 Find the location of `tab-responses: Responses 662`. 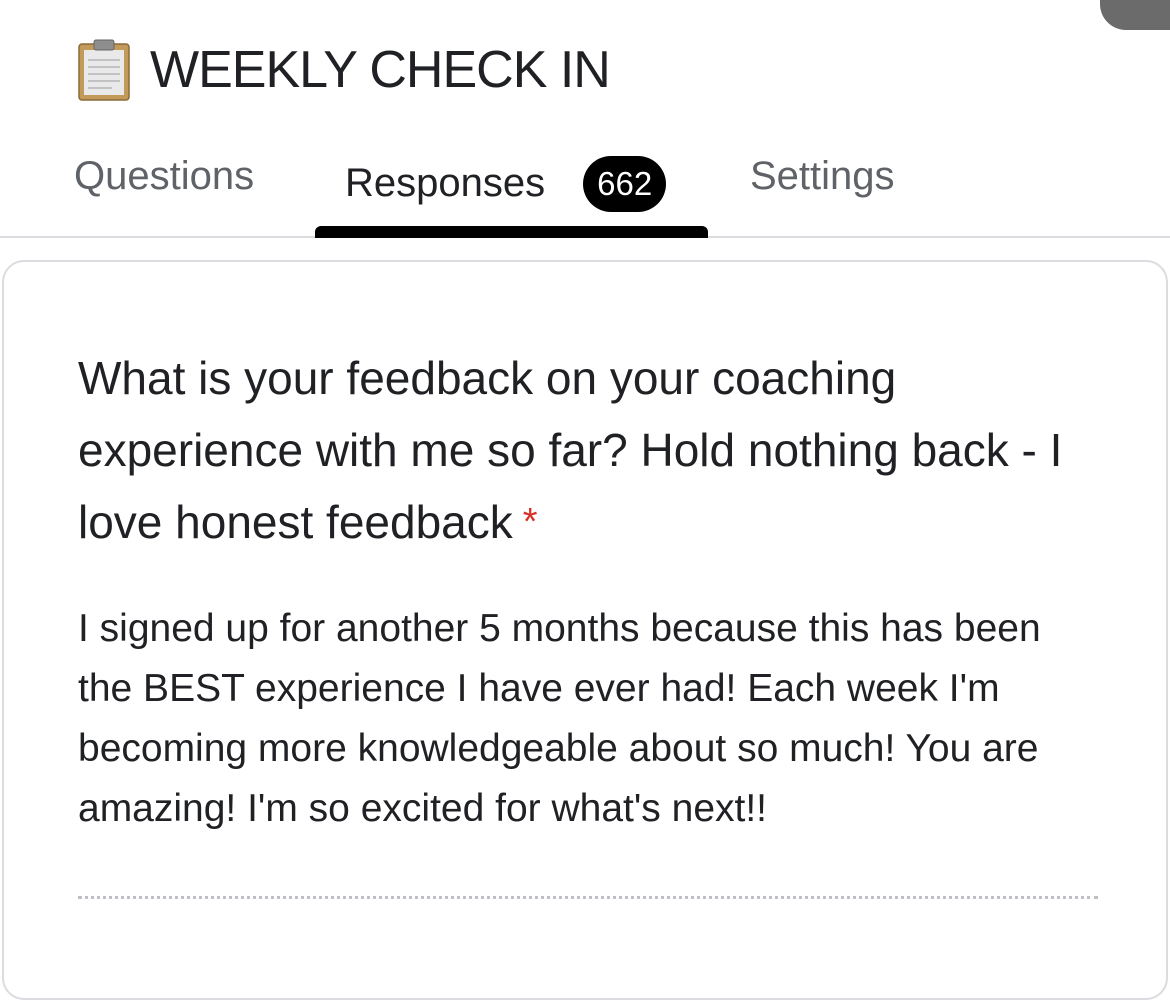

tab-responses: Responses 662 is located at coordinates (506, 183).